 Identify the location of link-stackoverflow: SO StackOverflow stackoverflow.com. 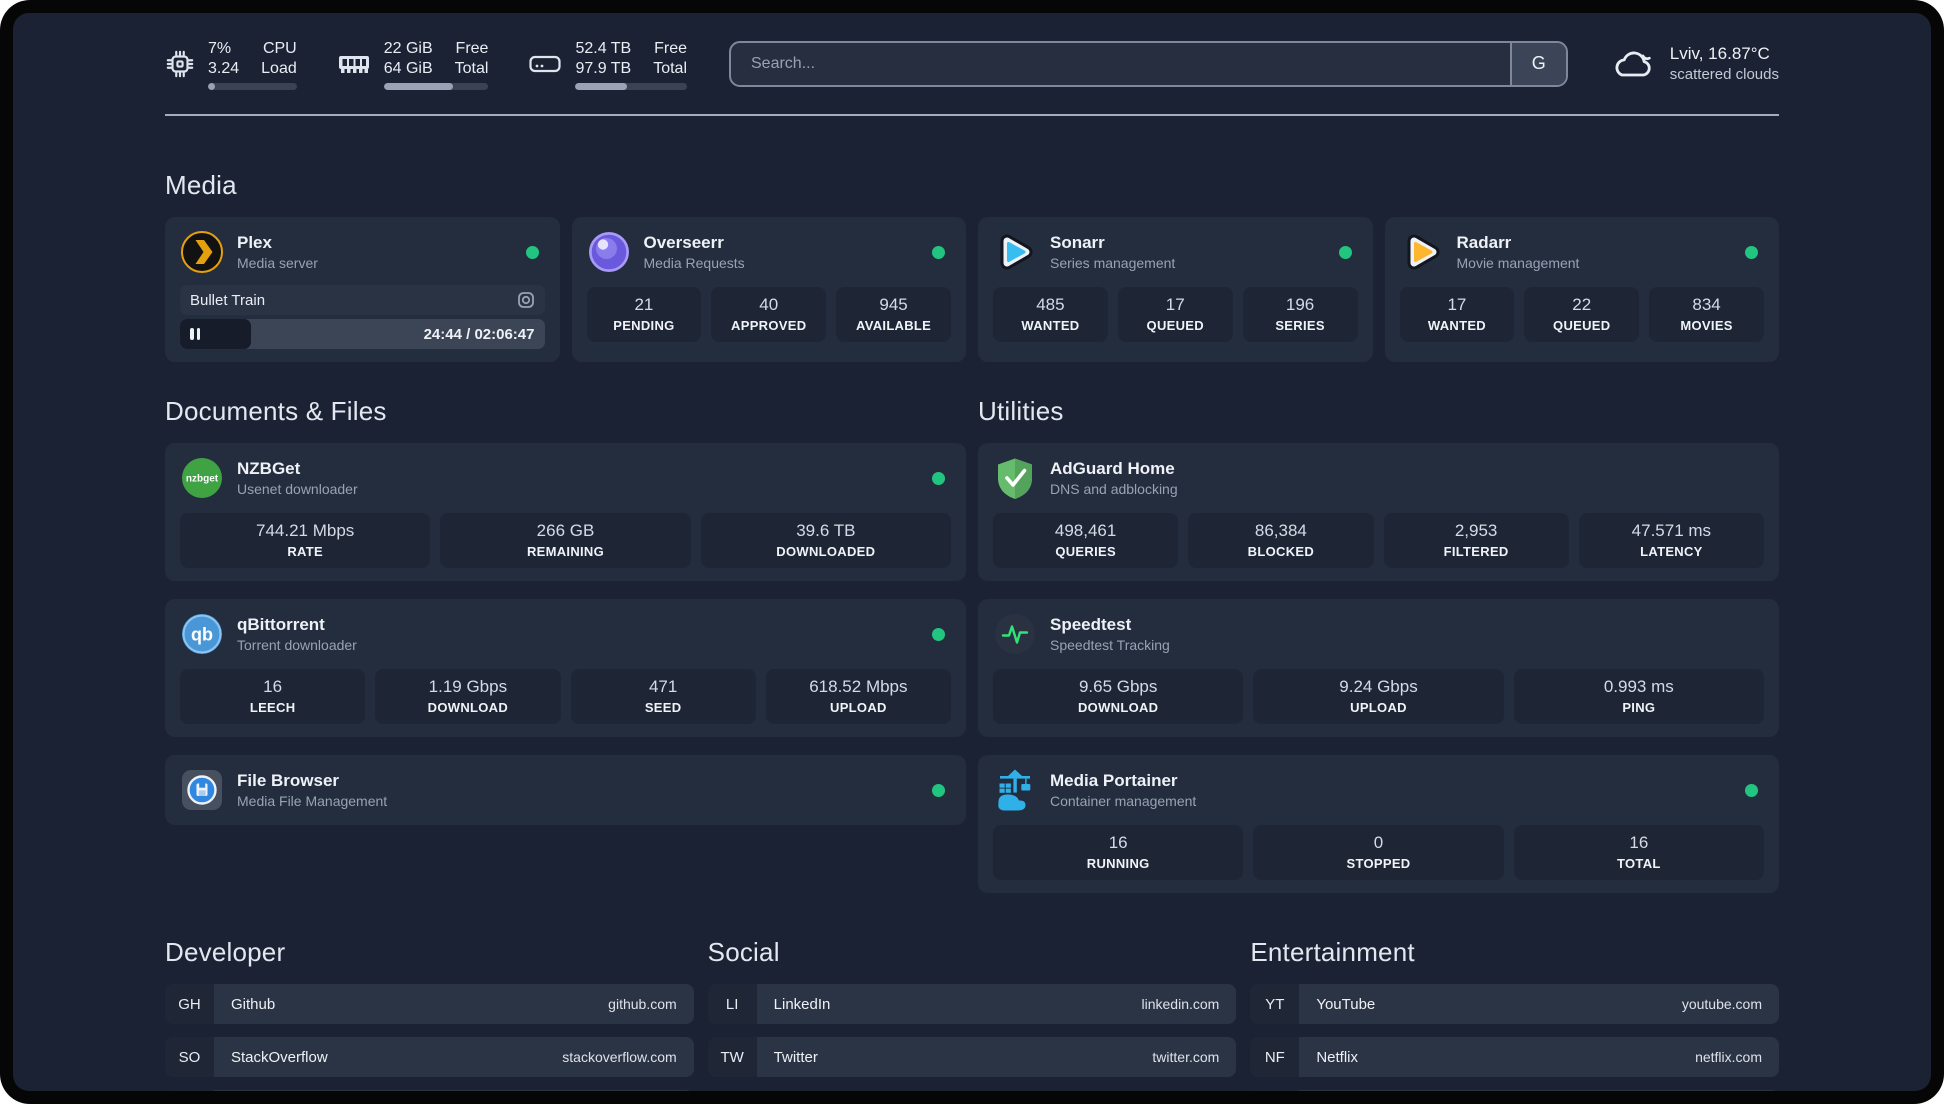
(429, 1057).